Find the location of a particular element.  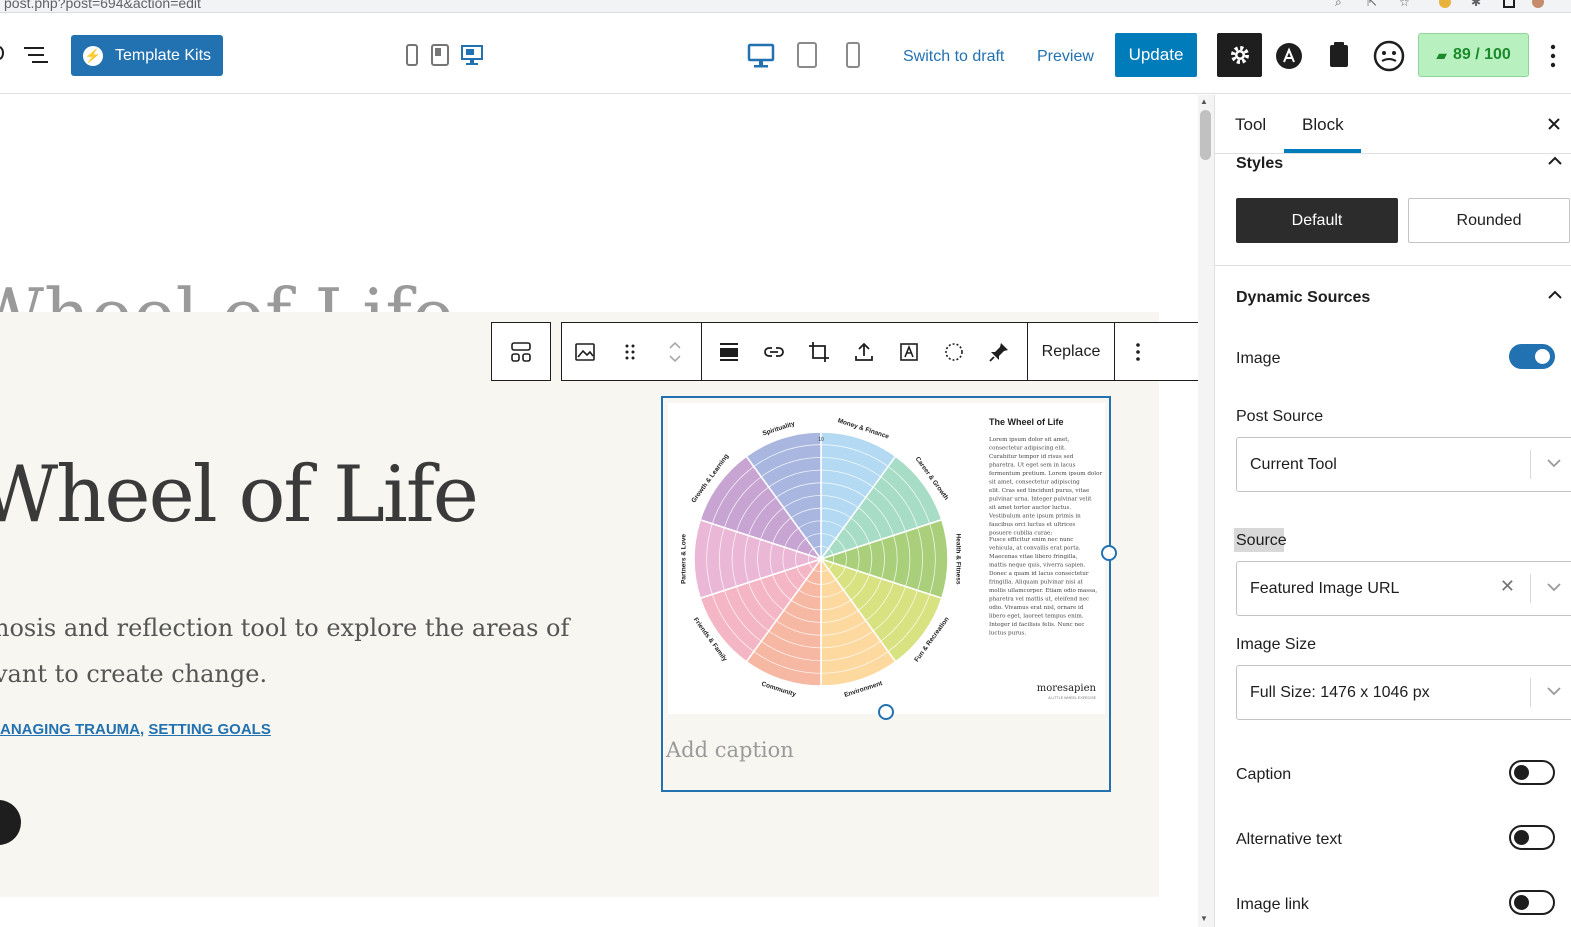

seo-score-badge: ▰ 89 / 100 is located at coordinates (1473, 55).